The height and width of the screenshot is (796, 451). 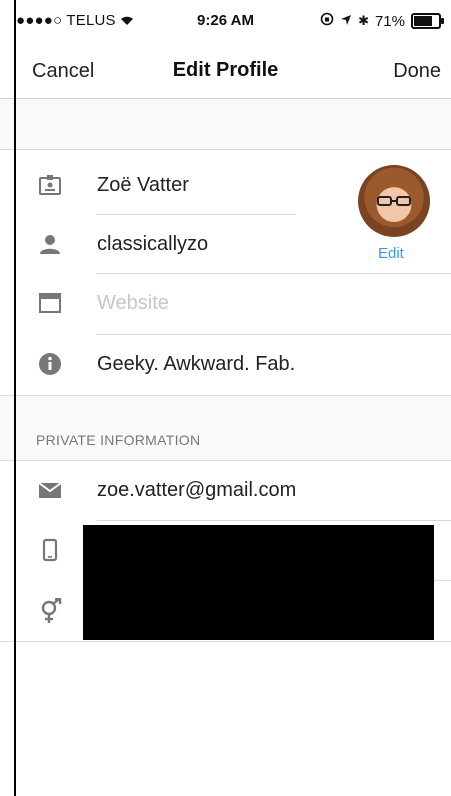 I want to click on profile-avatar, so click(x=394, y=201).